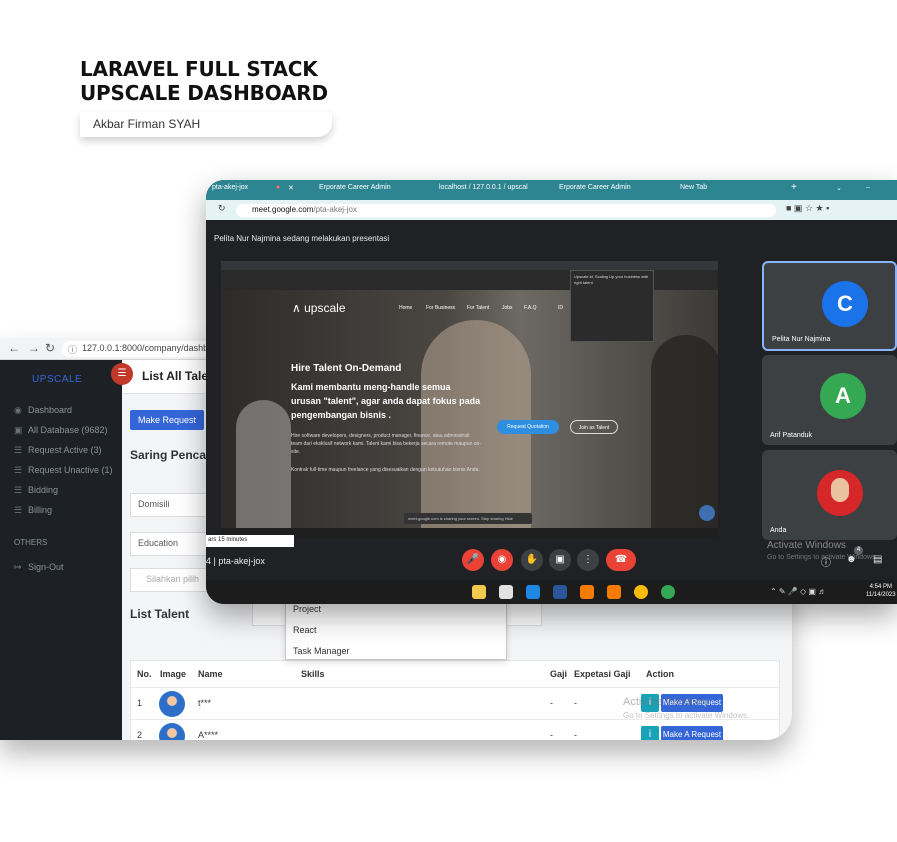  I want to click on close-icon: ✕, so click(291, 188).